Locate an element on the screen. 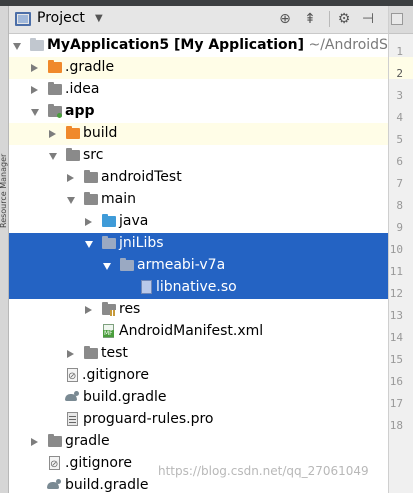 This screenshot has width=413, height=493. line-number: 4 is located at coordinates (399, 117).